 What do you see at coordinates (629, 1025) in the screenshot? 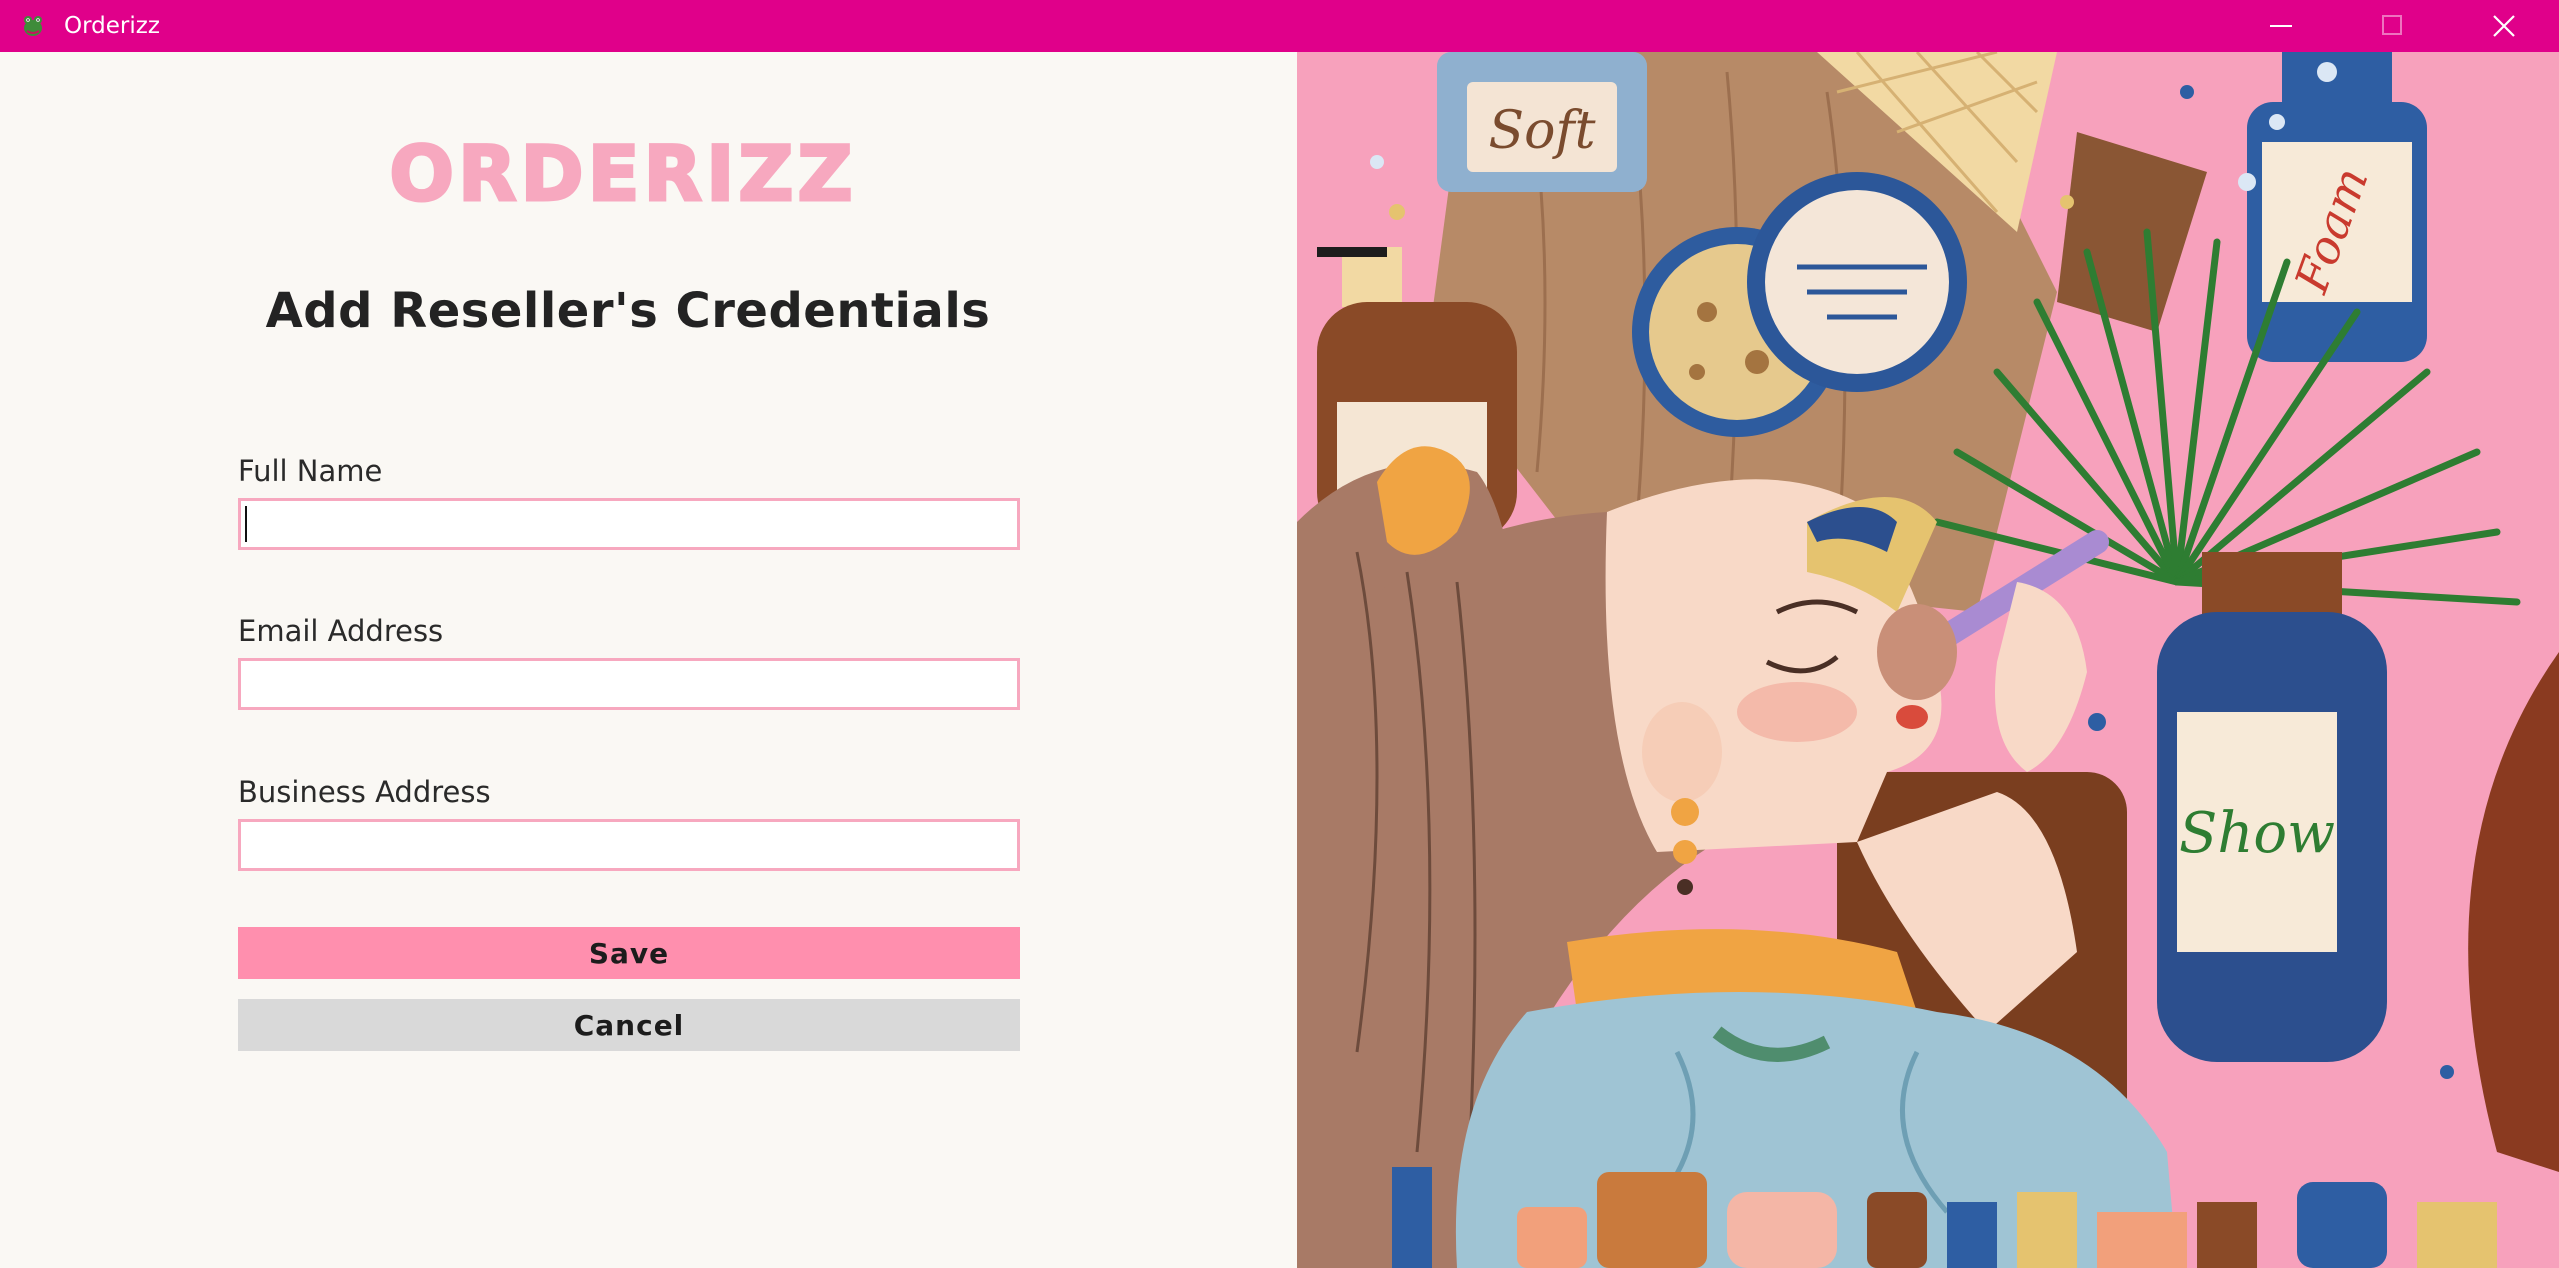
I see `cancel-button: Cancel` at bounding box center [629, 1025].